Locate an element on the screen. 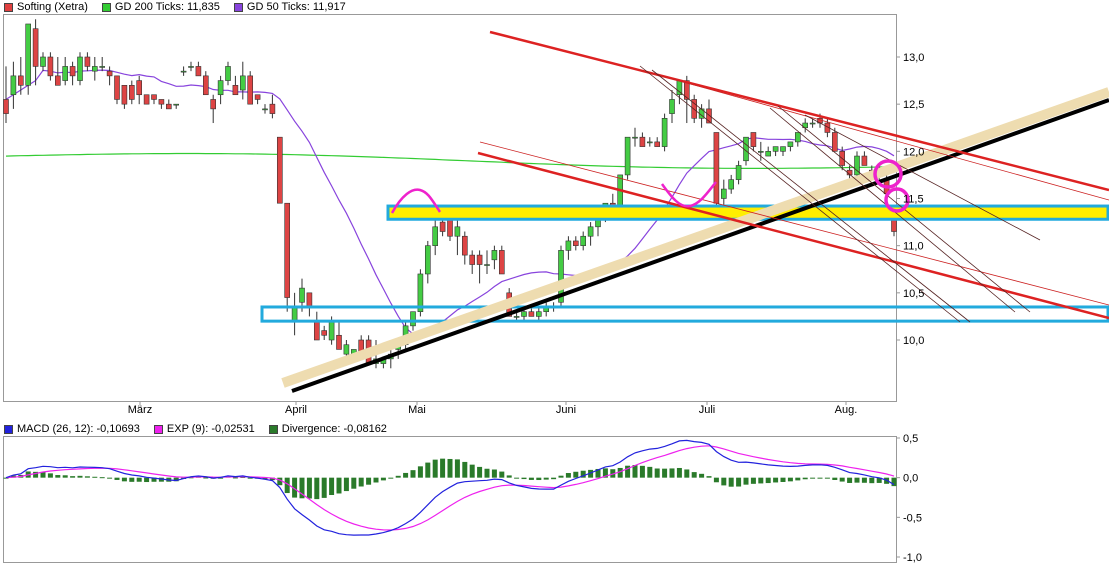  xtick-label: Aug. is located at coordinates (846, 410).